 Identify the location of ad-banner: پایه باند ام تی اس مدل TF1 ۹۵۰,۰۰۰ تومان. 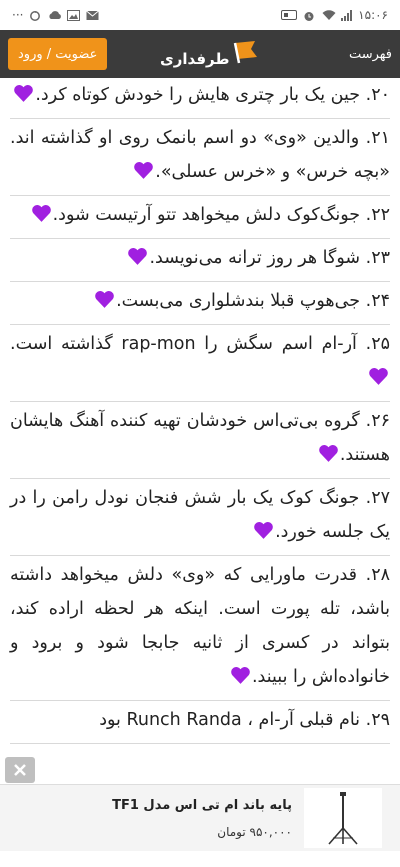
(200, 817).